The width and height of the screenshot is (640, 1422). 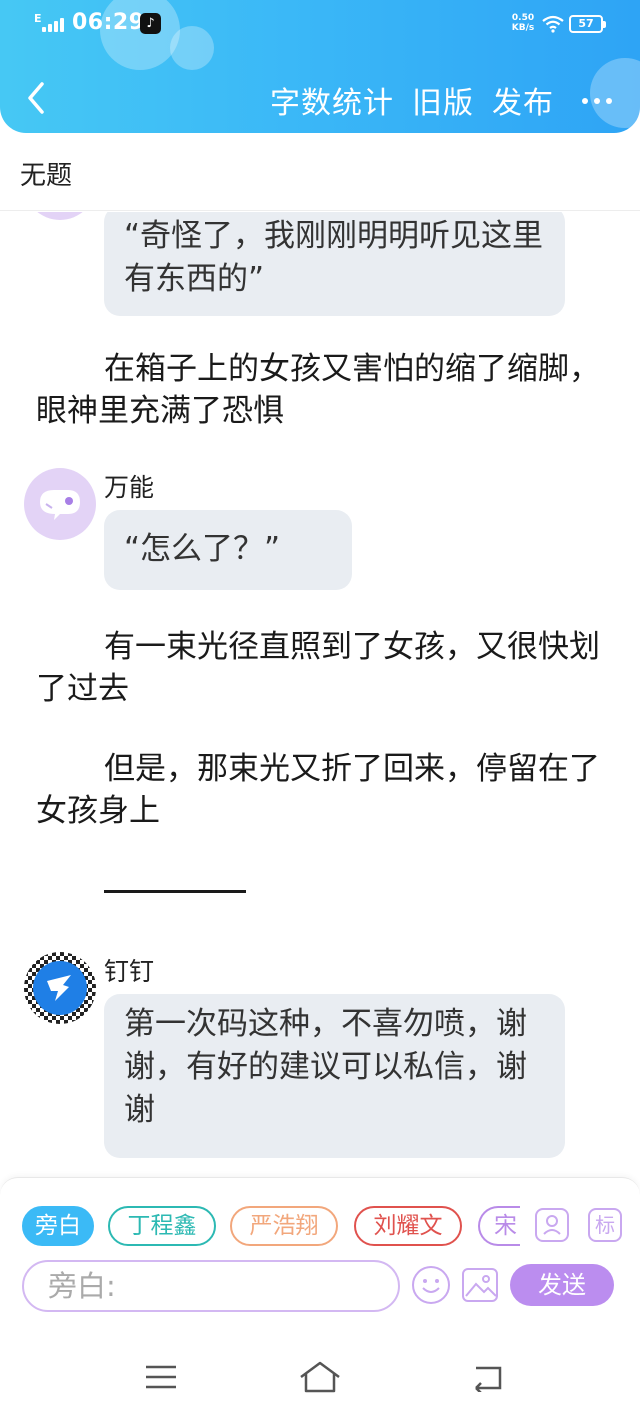 What do you see at coordinates (162, 1226) in the screenshot?
I see `role-chip: 丁程鑫` at bounding box center [162, 1226].